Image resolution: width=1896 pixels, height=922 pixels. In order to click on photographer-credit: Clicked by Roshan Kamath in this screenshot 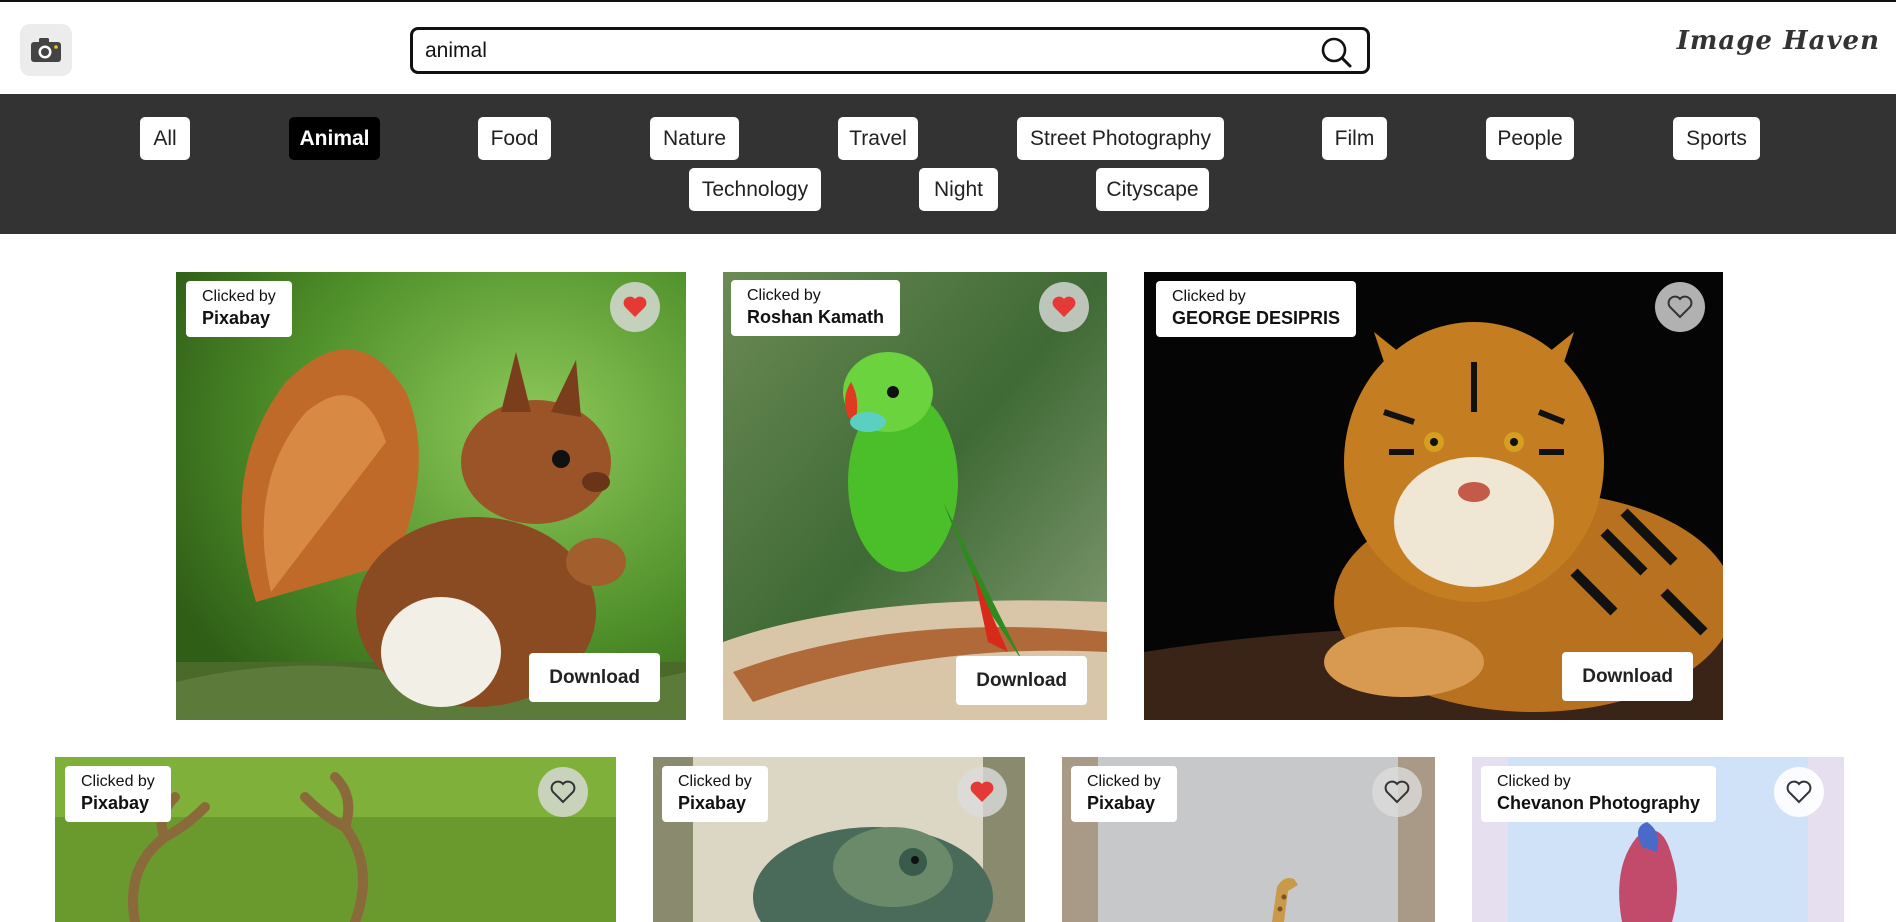, I will do `click(816, 308)`.